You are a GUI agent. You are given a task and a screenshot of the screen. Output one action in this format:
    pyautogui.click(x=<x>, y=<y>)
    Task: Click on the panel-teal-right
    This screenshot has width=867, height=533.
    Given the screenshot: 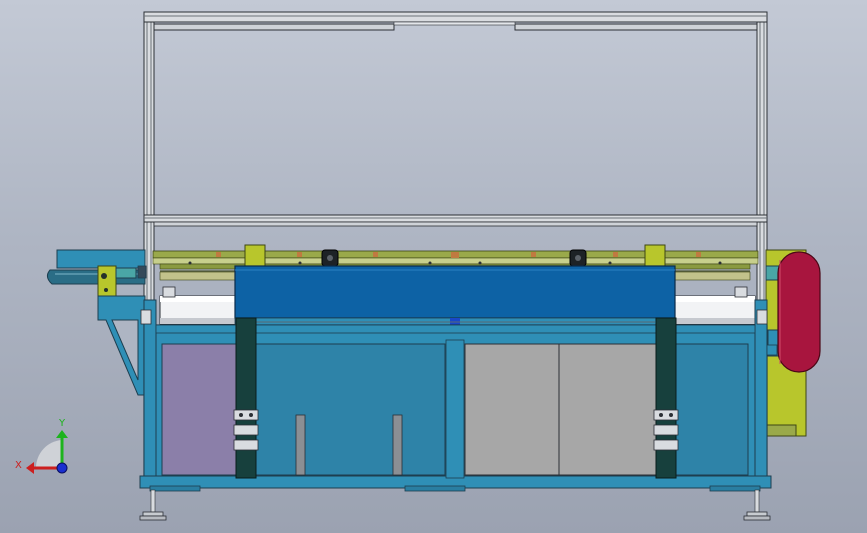 What is the action you would take?
    pyautogui.click(x=712, y=409)
    